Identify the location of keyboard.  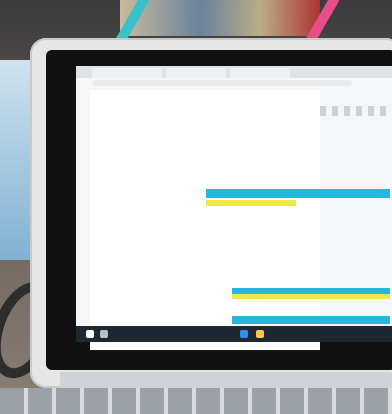
(196, 401).